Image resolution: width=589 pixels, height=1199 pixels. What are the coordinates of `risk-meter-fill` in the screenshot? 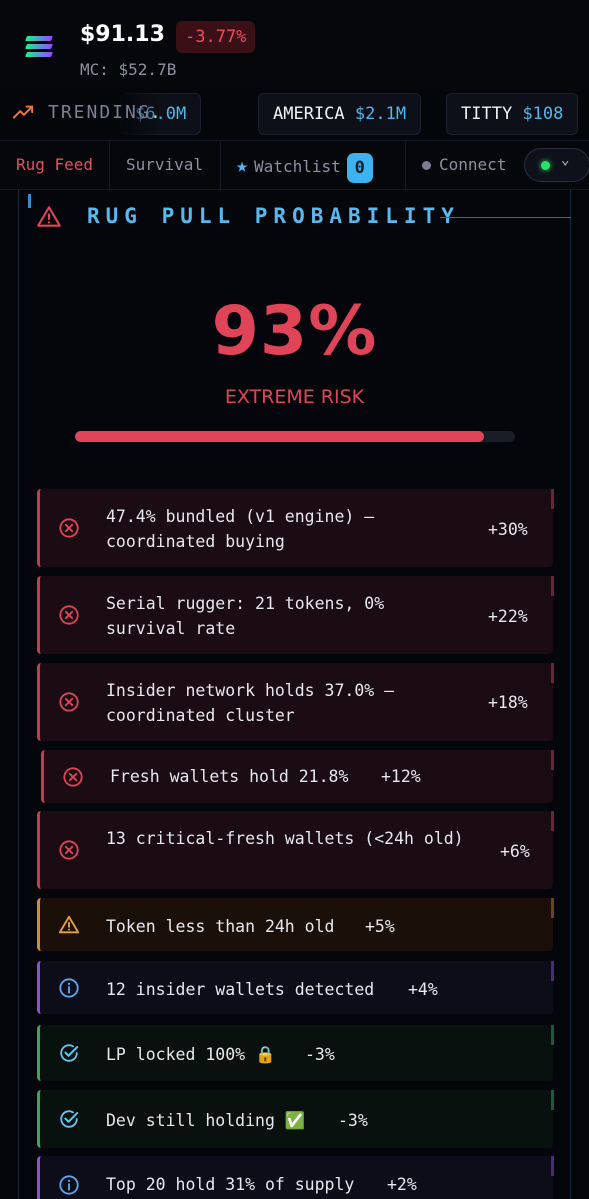 It's located at (280, 436).